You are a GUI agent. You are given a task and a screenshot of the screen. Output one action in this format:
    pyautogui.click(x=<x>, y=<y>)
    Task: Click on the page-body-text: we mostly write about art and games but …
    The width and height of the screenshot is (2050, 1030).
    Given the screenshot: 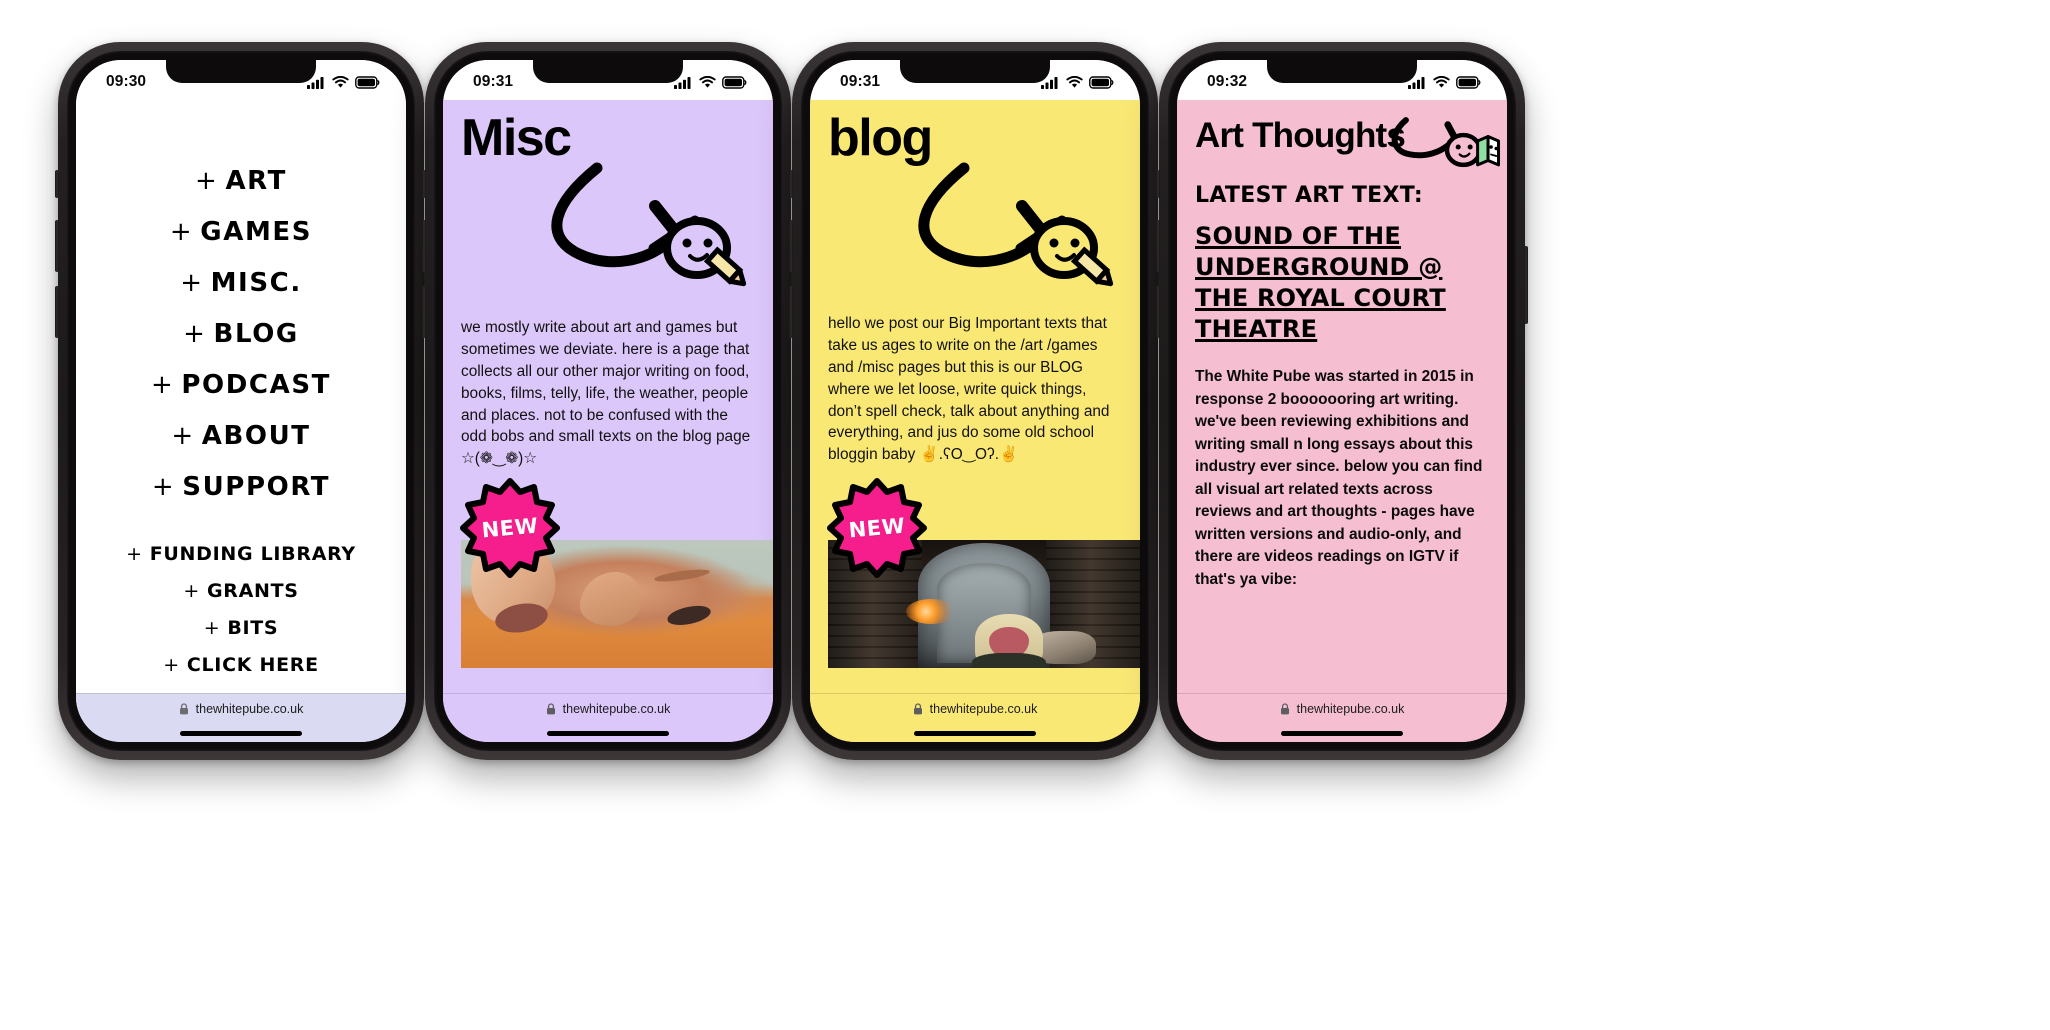 What is the action you would take?
    pyautogui.click(x=606, y=393)
    